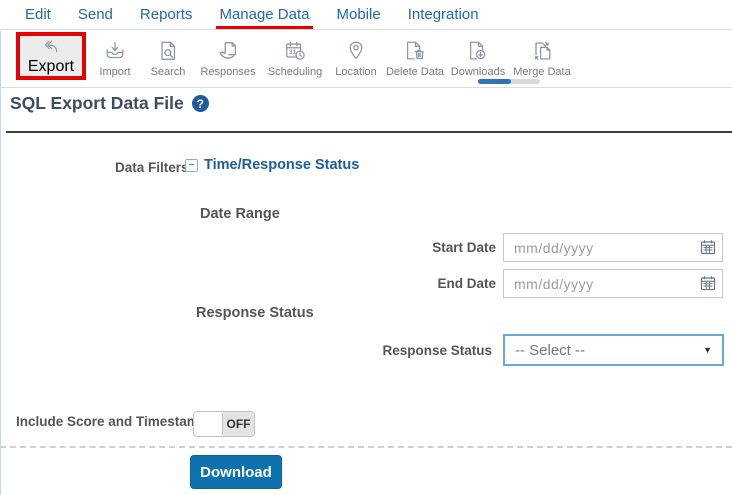  I want to click on svg-text: 31, so click(293, 52).